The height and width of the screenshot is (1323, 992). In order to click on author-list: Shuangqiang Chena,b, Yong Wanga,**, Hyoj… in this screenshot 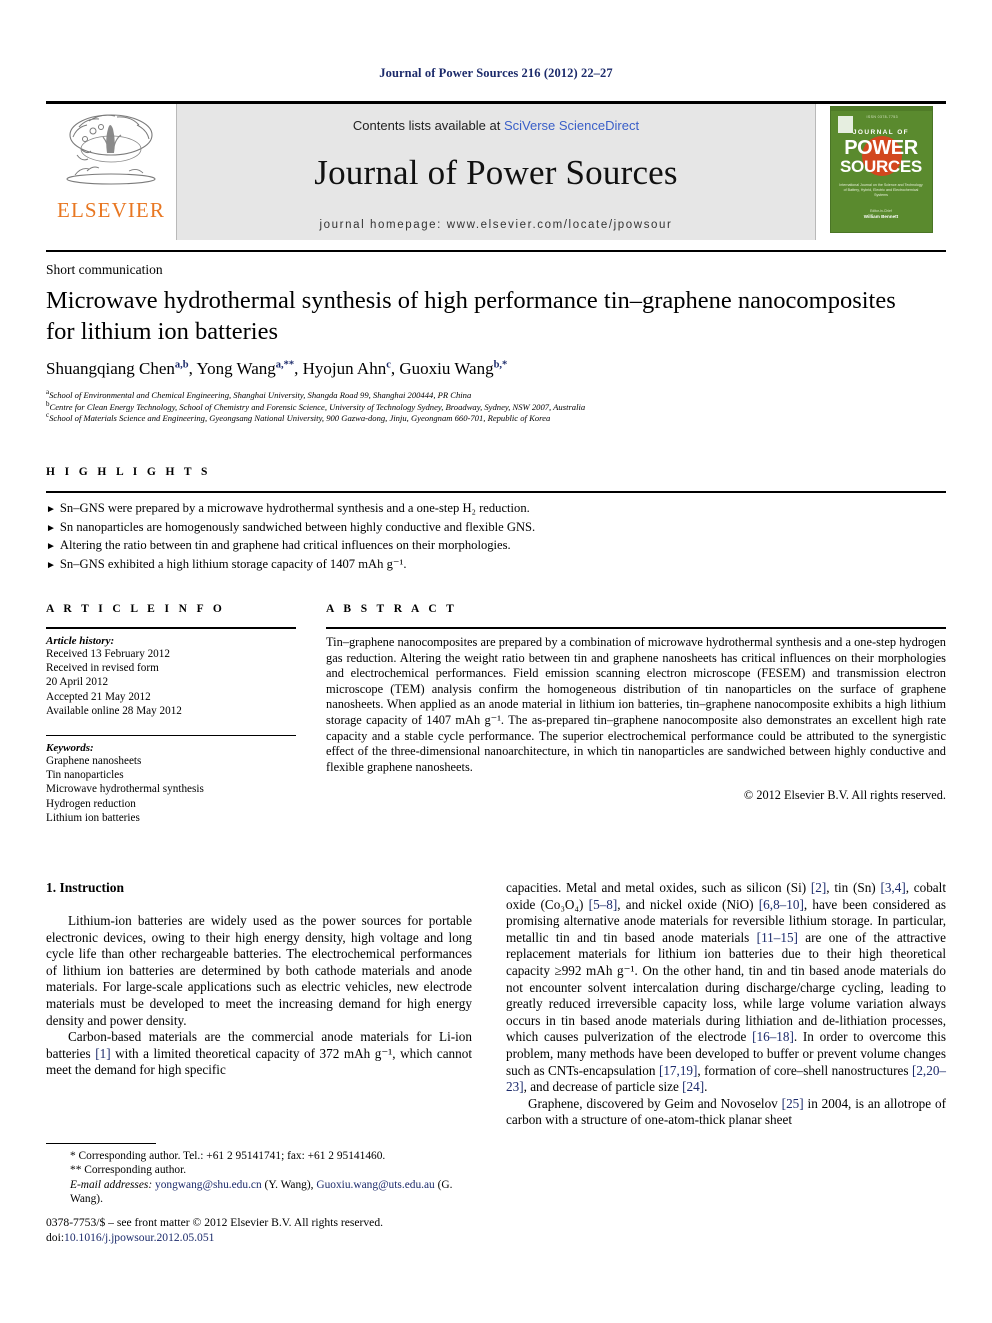, I will do `click(277, 368)`.